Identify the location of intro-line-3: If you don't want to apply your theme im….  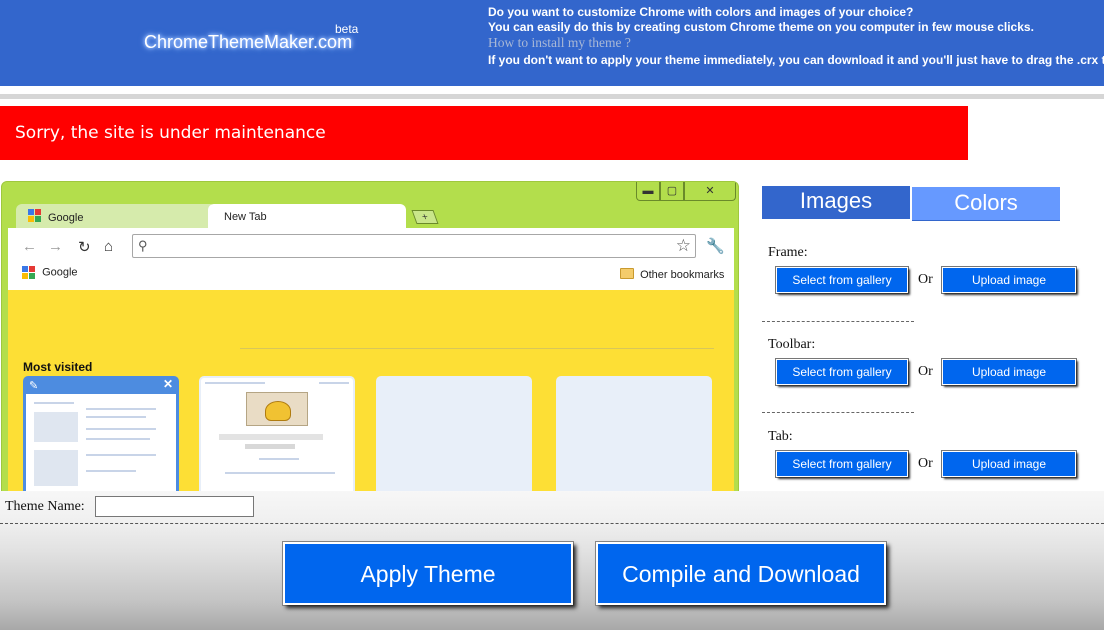
(796, 59).